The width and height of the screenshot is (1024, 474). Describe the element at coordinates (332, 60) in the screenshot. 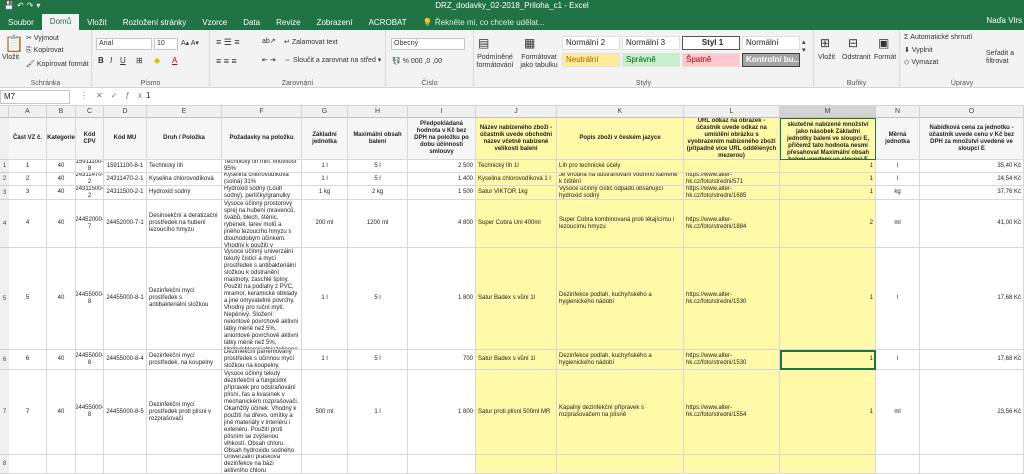

I see `merge-center-button: ⇔ Sloučit a zarovnat na střed ▾` at that location.